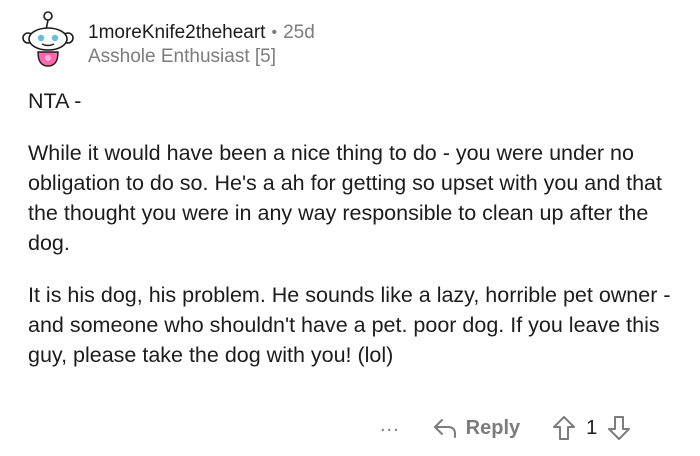  What do you see at coordinates (299, 32) in the screenshot?
I see `comment-age: 25d` at bounding box center [299, 32].